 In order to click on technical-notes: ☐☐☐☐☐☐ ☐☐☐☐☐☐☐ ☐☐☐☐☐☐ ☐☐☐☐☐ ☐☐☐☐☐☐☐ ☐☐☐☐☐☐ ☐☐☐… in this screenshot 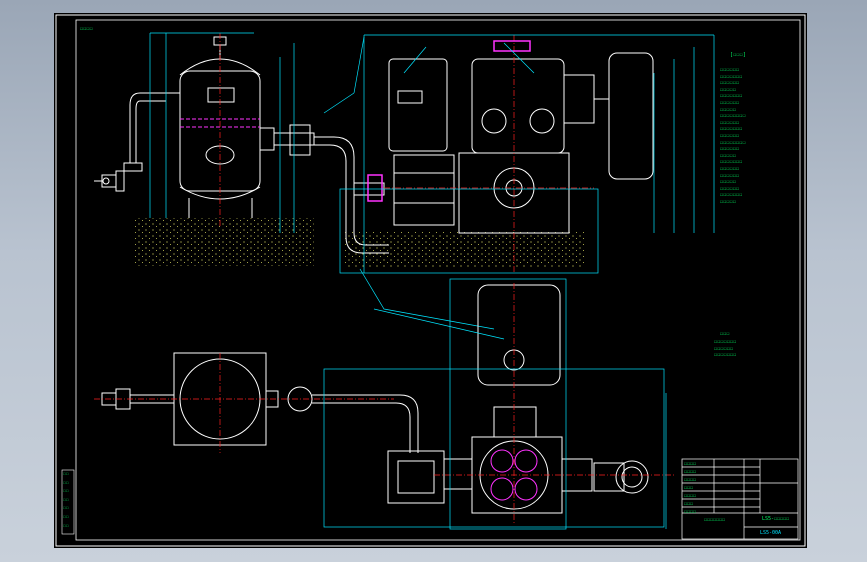, I will do `click(733, 136)`.